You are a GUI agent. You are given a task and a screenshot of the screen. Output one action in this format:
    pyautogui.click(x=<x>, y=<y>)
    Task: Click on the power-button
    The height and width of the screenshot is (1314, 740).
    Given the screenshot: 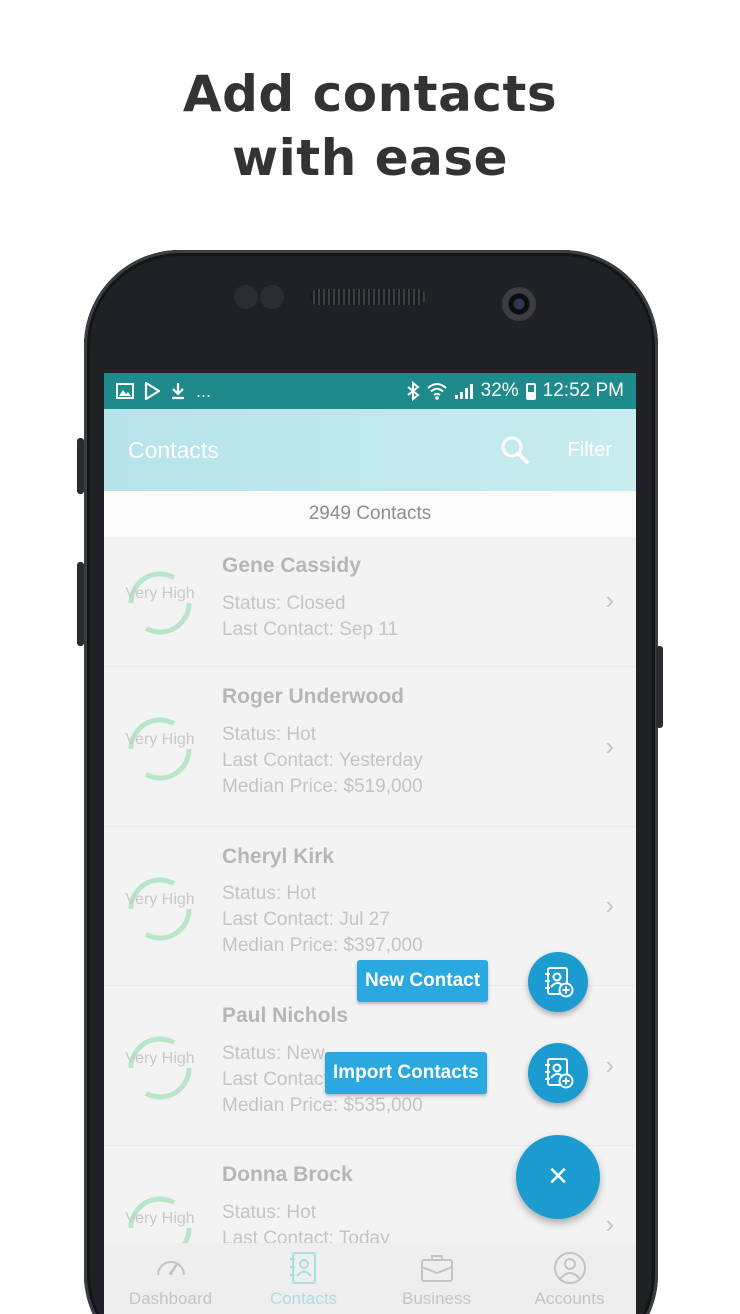 What is the action you would take?
    pyautogui.click(x=659, y=687)
    